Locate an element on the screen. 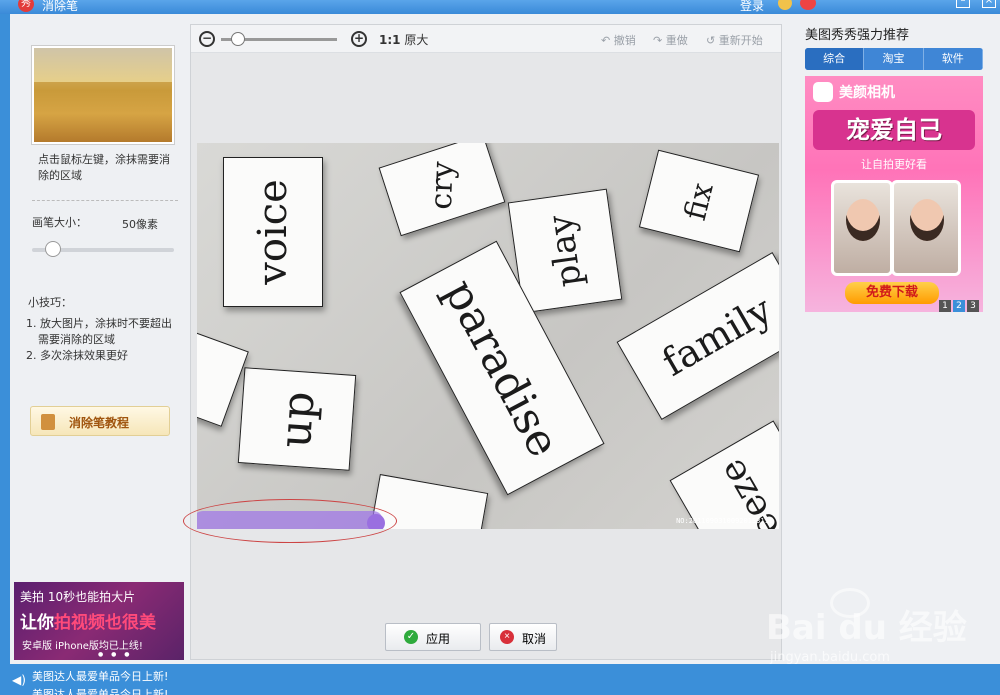 The height and width of the screenshot is (695, 1000). tip-item: 2. 多次涂抹效果更好 is located at coordinates (77, 355).